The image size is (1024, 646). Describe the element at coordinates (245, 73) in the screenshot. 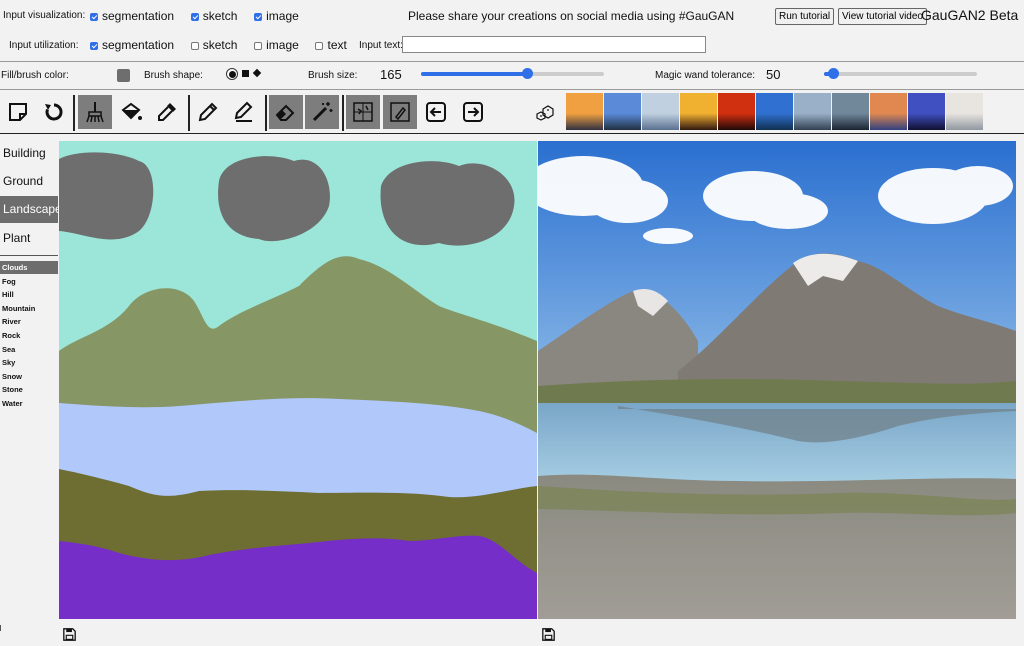

I see `brush-shape-square-button` at that location.